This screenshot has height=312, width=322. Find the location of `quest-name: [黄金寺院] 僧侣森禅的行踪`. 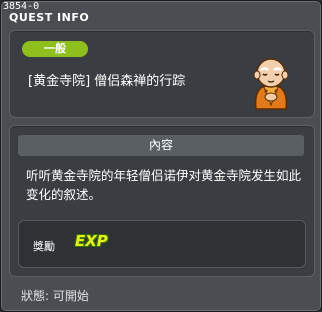

quest-name: [黄金寺院] 僧侣森禅的行踪 is located at coordinates (107, 81).